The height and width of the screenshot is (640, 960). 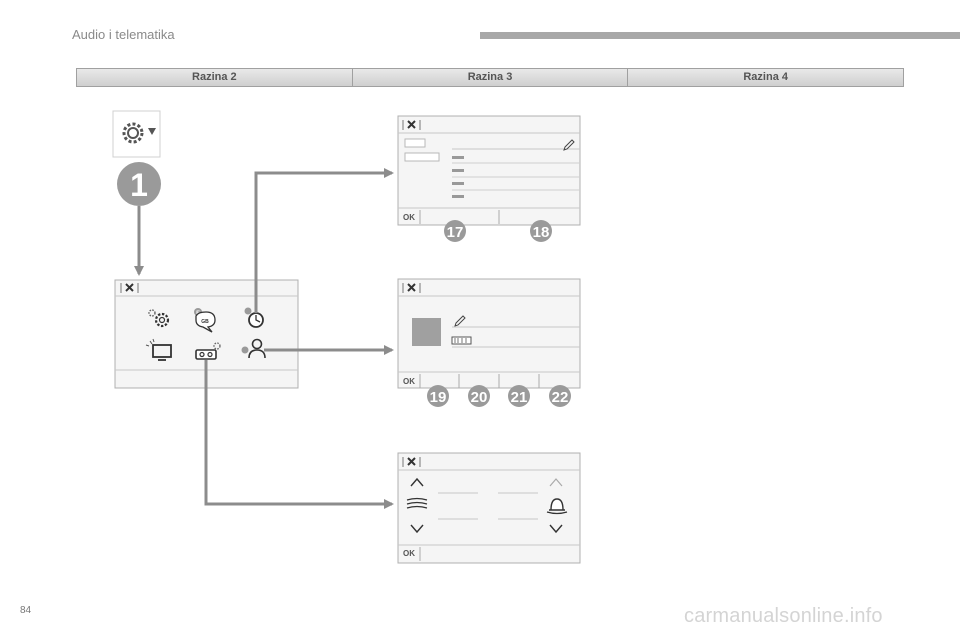 I want to click on level3-datetime-panel: OK, so click(x=489, y=170).